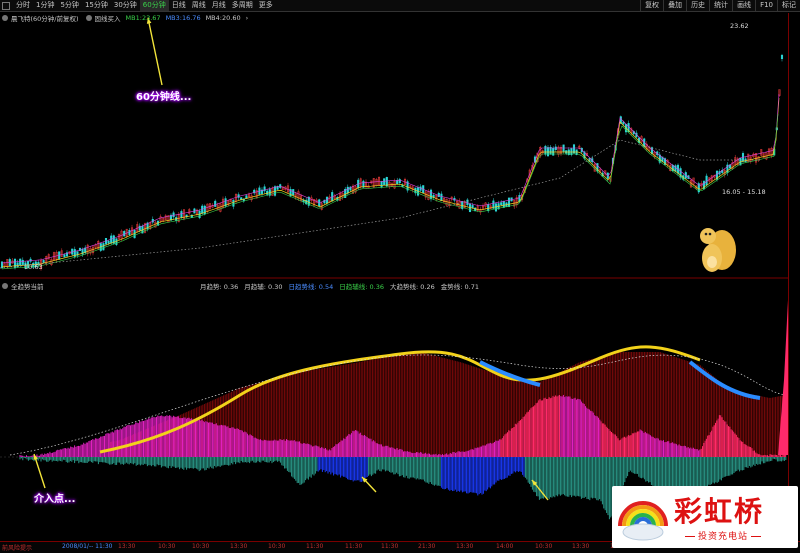 The height and width of the screenshot is (553, 800). What do you see at coordinates (27, 286) in the screenshot?
I see `sub-indicator-name: 全趋势当前` at bounding box center [27, 286].